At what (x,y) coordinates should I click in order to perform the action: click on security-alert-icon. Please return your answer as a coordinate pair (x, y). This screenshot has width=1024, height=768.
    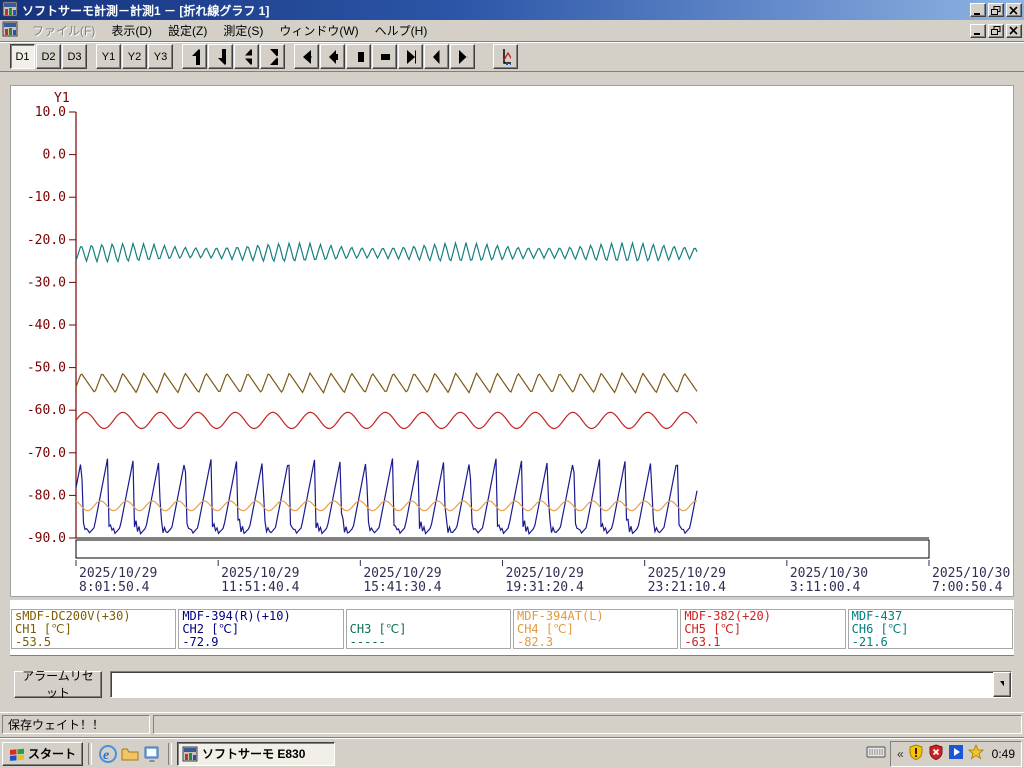
    Looking at the image, I should click on (936, 753).